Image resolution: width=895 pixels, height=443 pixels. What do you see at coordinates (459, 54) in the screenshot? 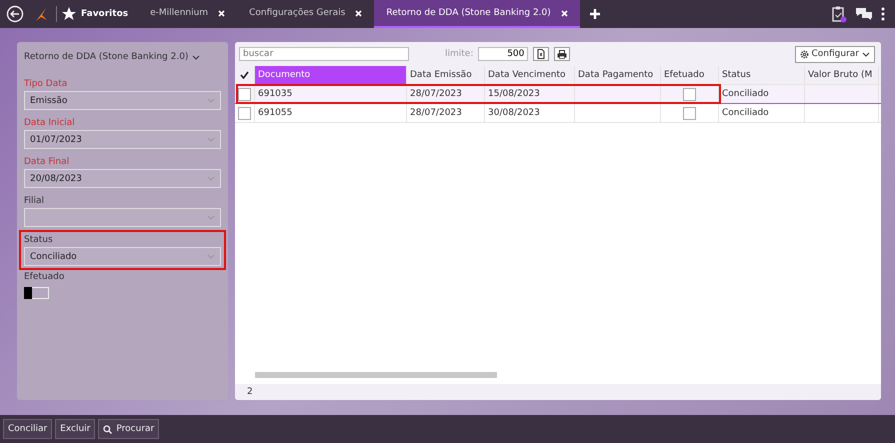
I see `limit-label: limite:` at bounding box center [459, 54].